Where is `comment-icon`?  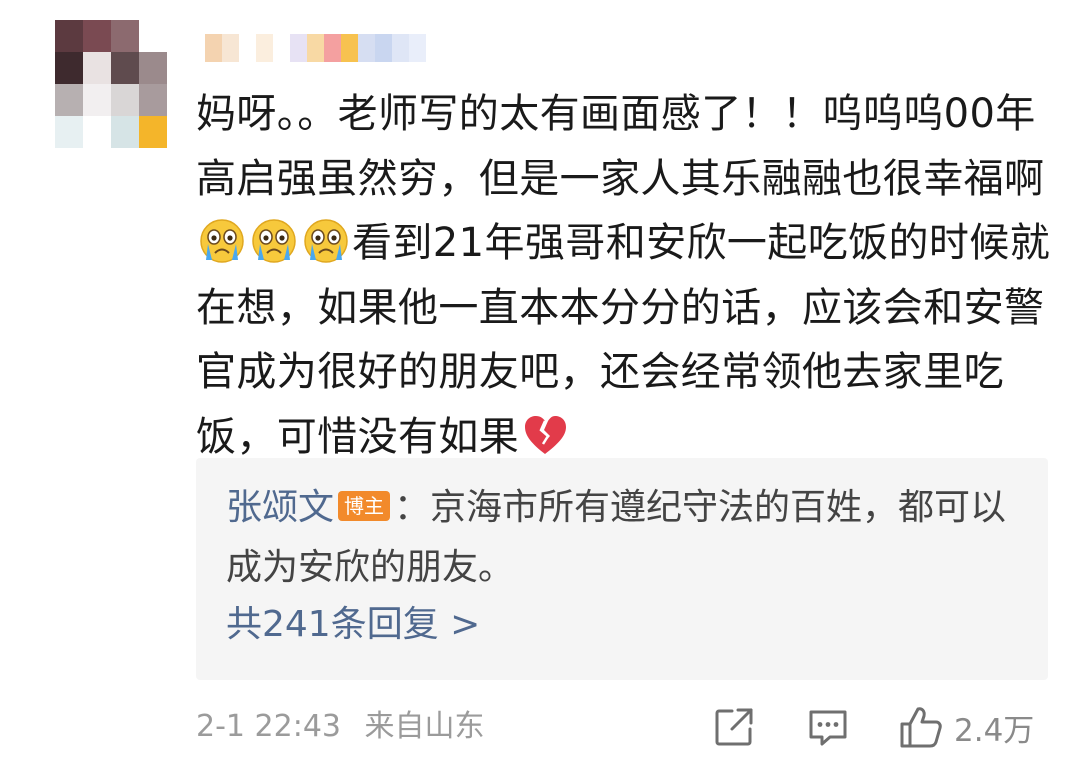 comment-icon is located at coordinates (828, 728).